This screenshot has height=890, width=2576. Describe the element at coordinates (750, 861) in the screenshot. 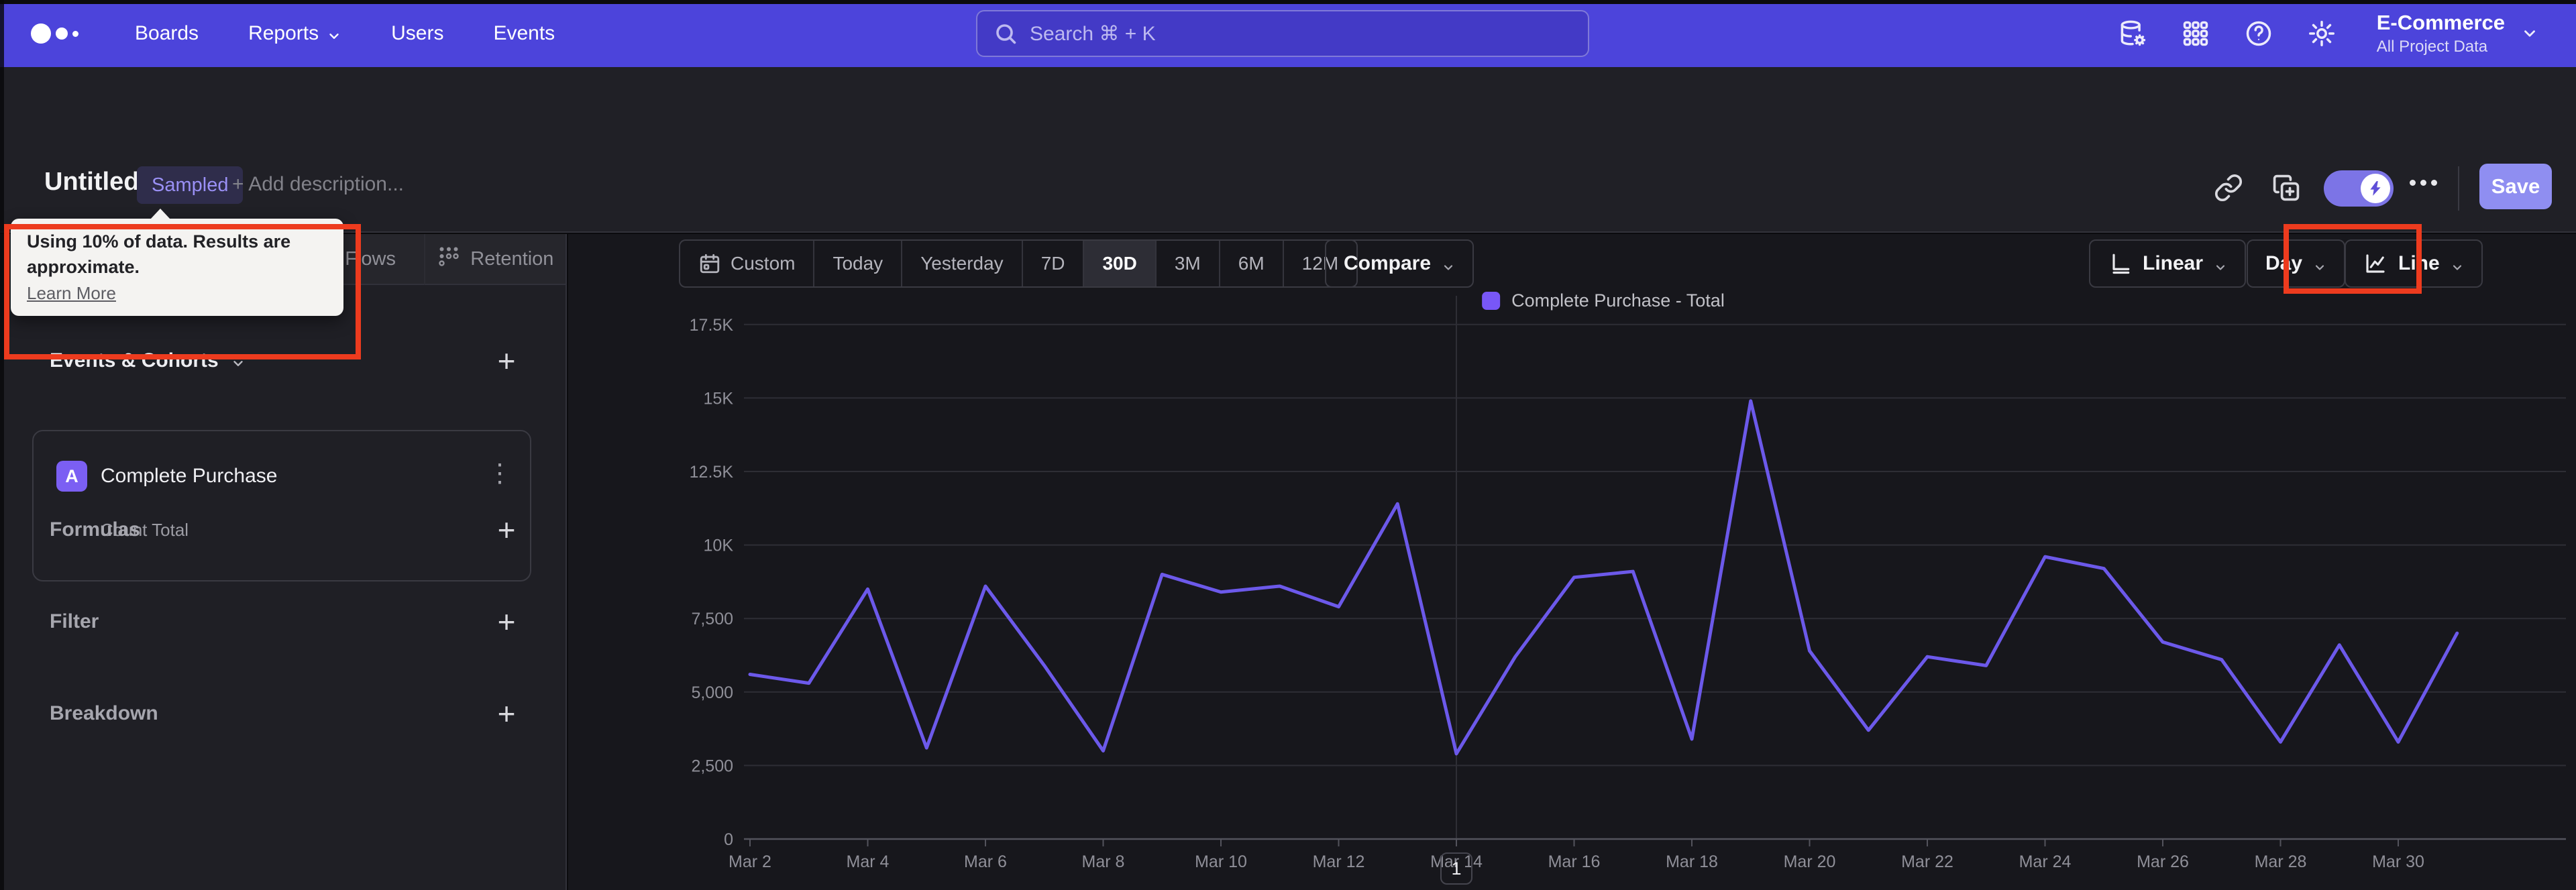

I see `x-axis-label: Mar 2` at that location.